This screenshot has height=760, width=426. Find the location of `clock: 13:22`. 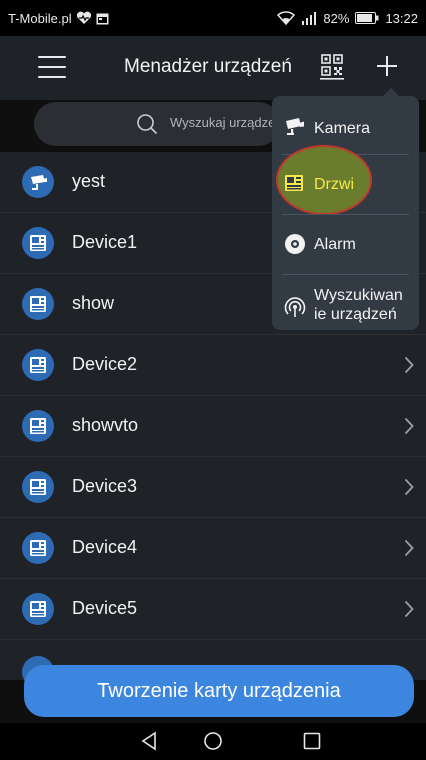

clock: 13:22 is located at coordinates (401, 18).